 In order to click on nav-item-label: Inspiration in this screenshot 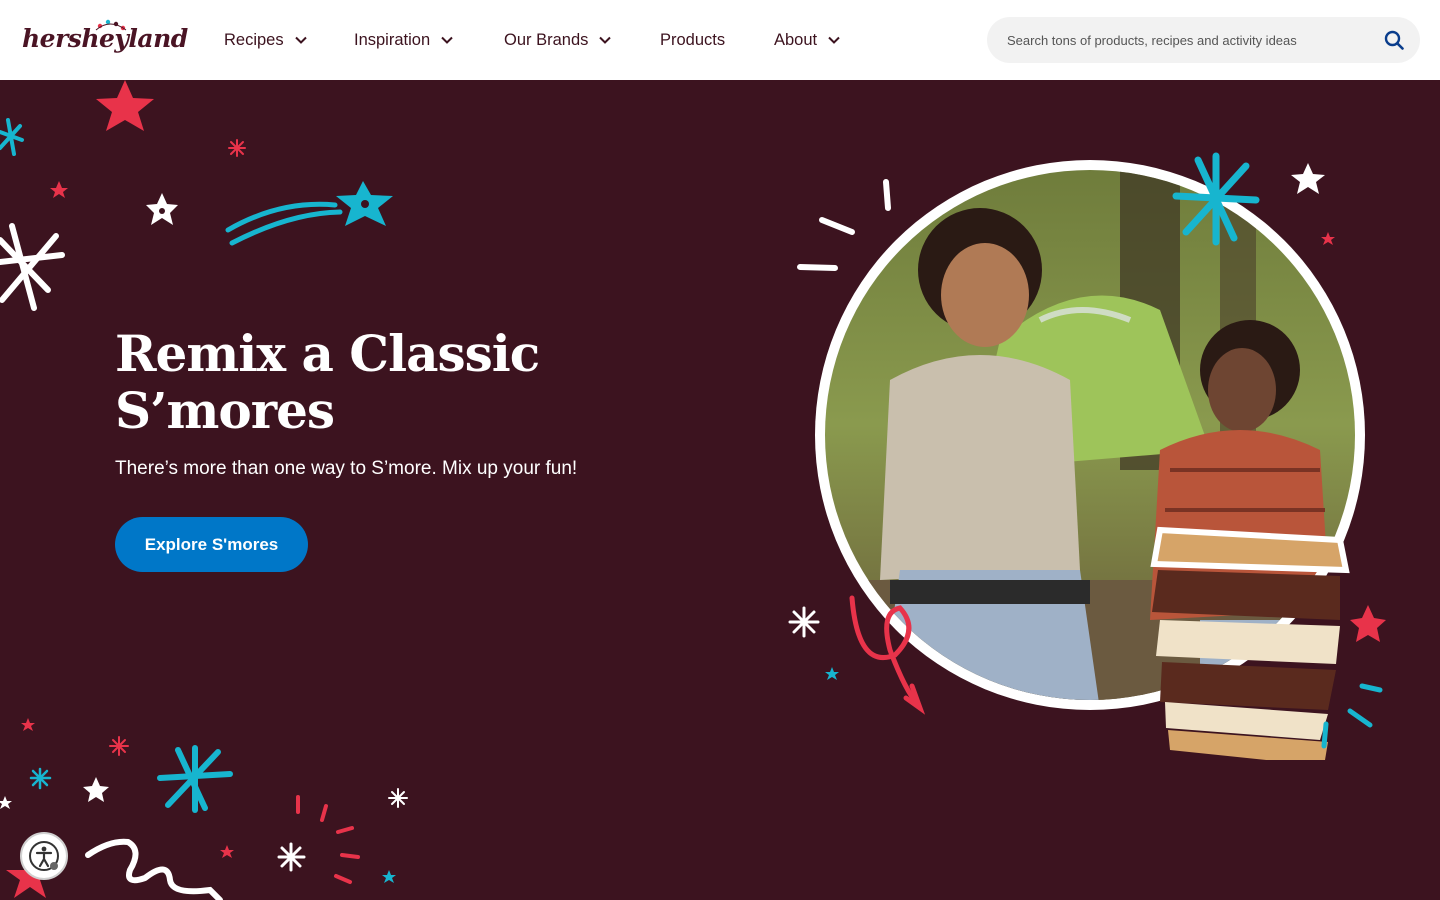, I will do `click(392, 39)`.